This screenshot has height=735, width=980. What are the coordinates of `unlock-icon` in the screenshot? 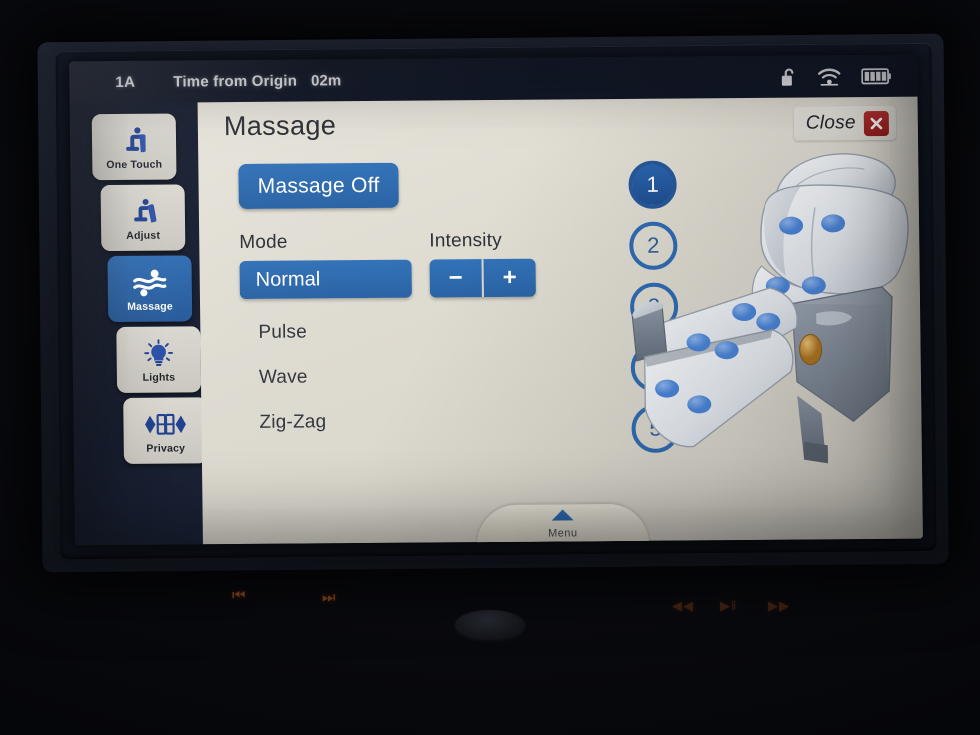 It's located at (788, 76).